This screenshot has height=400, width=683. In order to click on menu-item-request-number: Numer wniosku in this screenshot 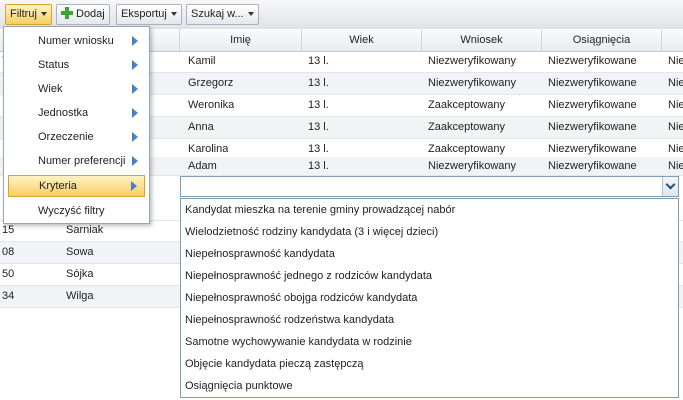, I will do `click(76, 41)`.